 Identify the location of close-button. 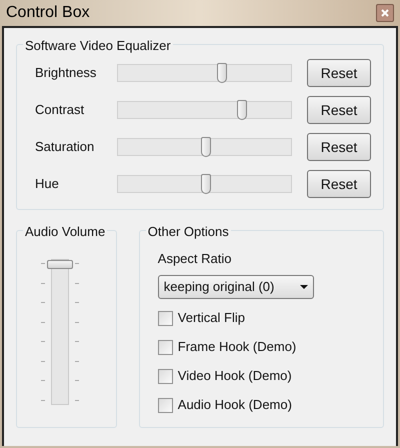
(385, 13).